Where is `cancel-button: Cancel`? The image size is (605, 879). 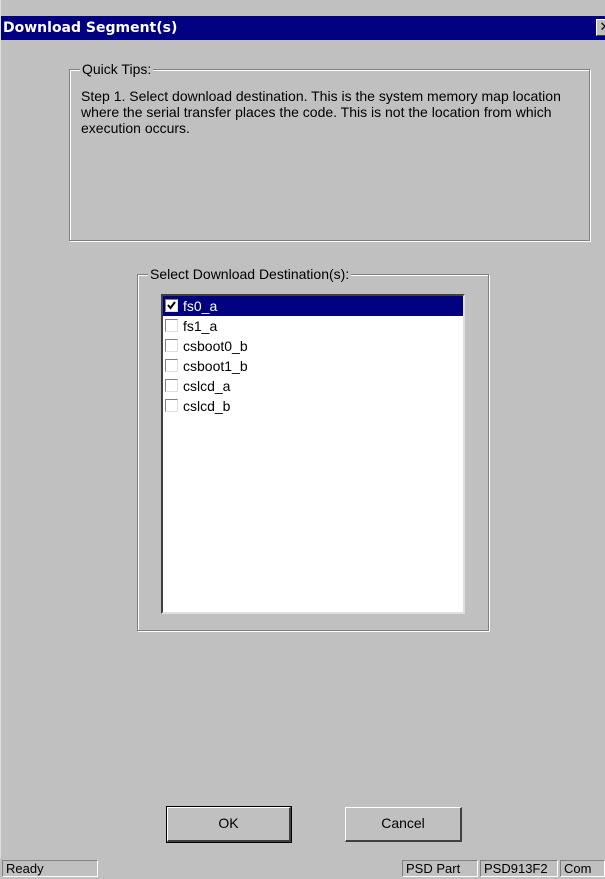
cancel-button: Cancel is located at coordinates (403, 824).